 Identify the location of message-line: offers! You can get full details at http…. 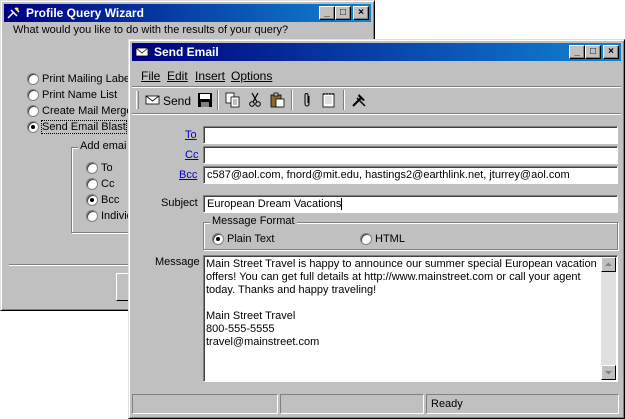
(393, 277).